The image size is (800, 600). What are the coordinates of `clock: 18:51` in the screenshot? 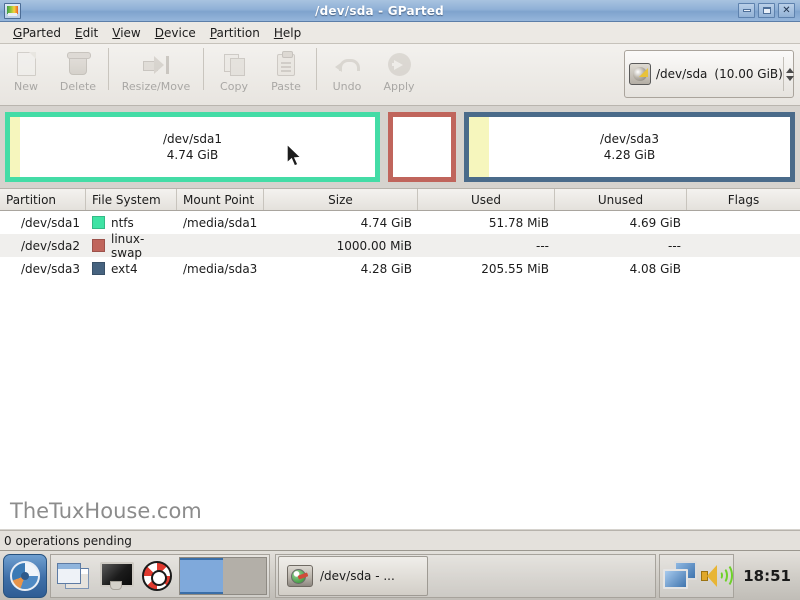 It's located at (767, 576).